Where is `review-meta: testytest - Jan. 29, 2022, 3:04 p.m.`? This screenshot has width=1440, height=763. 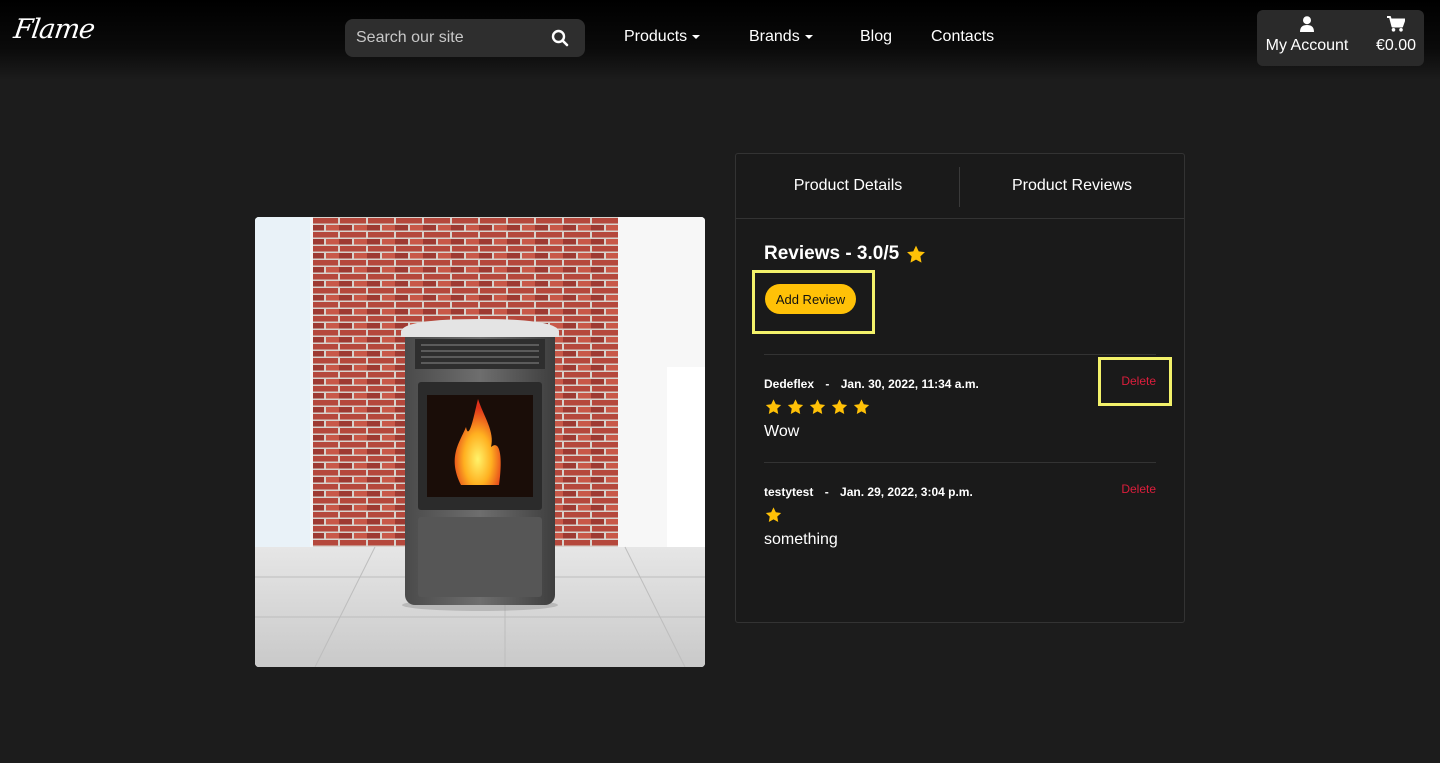 review-meta: testytest - Jan. 29, 2022, 3:04 p.m. is located at coordinates (960, 492).